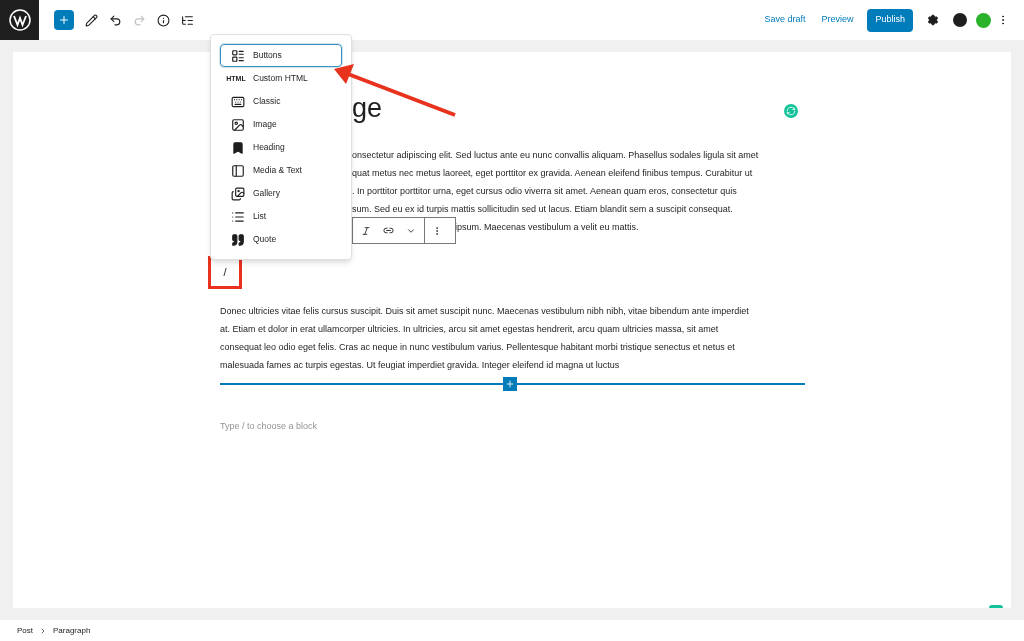  I want to click on paragraph-text: malesuada fames ac turpis egestas. Ut feugiat imperdiet gravida. Integer eleifend id magna ut luctus, so click(512, 365).